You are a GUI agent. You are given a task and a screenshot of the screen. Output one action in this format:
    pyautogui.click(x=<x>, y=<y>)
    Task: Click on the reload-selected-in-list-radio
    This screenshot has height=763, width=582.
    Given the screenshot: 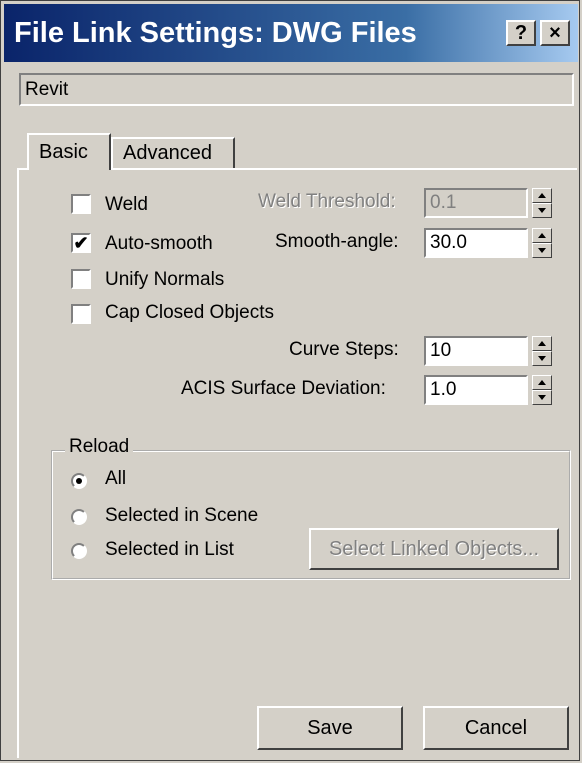 What is the action you would take?
    pyautogui.click(x=79, y=551)
    